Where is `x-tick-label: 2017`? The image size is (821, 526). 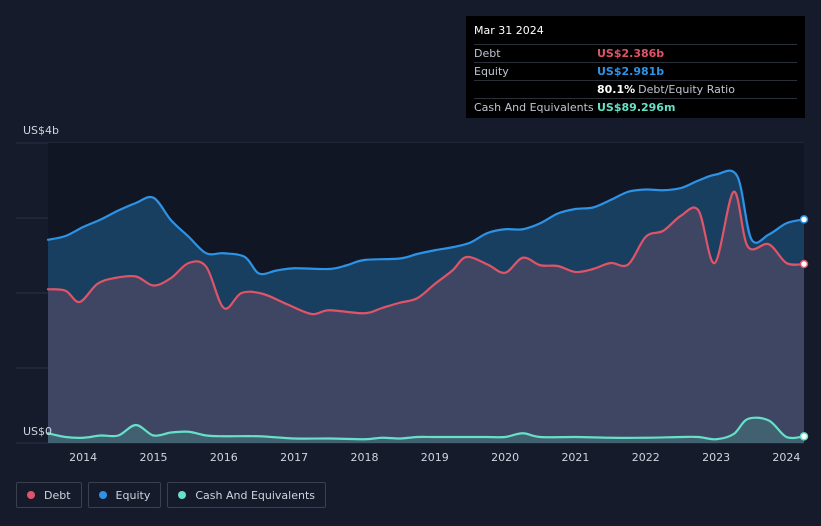 x-tick-label: 2017 is located at coordinates (294, 457).